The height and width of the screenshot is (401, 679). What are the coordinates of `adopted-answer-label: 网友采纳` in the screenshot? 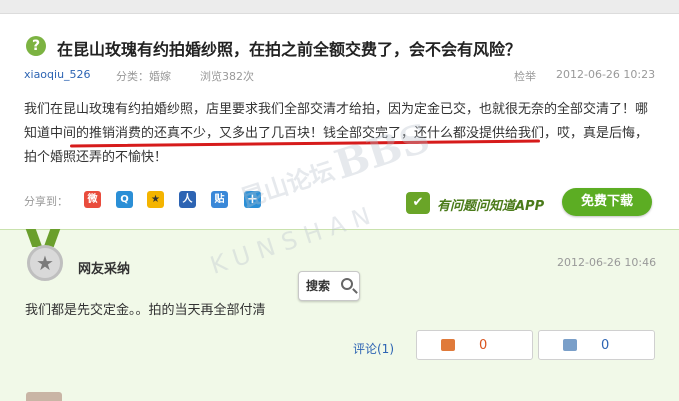 It's located at (104, 269).